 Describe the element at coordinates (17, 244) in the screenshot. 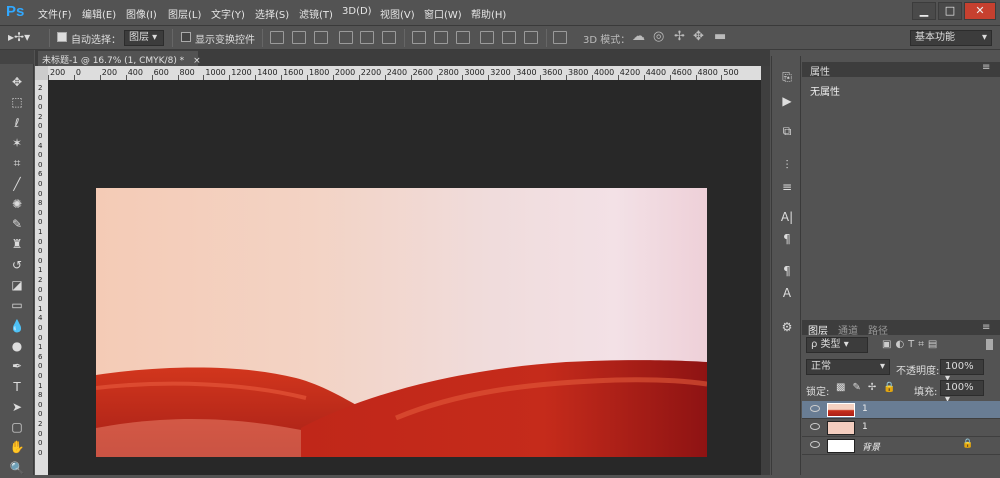

I see `stamp-tool-icon: ♜` at that location.